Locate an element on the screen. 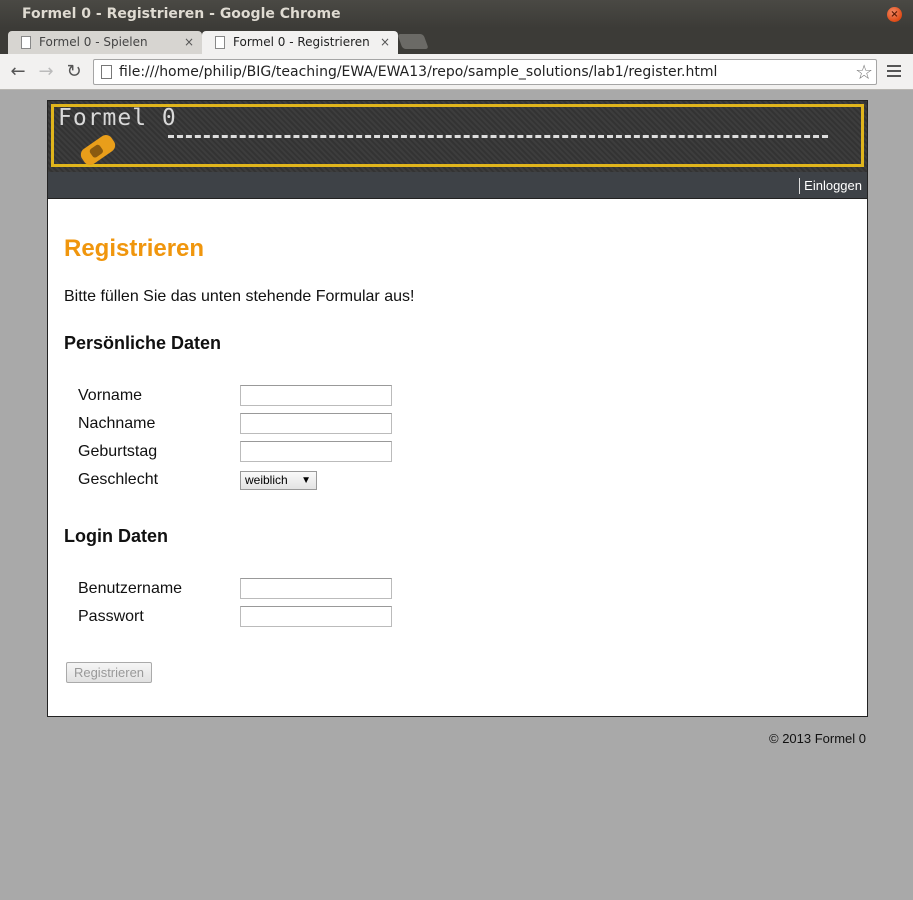 This screenshot has width=913, height=900. password-label: Passwort is located at coordinates (111, 616).